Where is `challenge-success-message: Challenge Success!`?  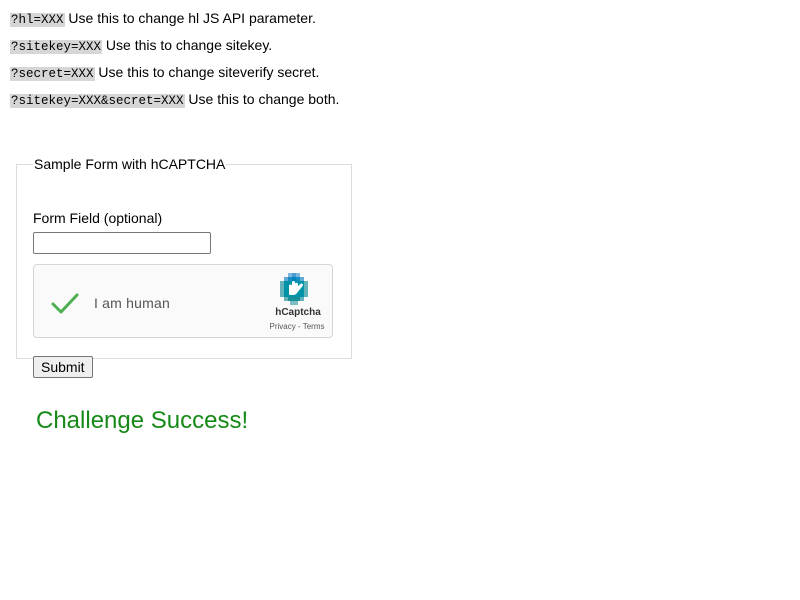
challenge-success-message: Challenge Success! is located at coordinates (142, 420).